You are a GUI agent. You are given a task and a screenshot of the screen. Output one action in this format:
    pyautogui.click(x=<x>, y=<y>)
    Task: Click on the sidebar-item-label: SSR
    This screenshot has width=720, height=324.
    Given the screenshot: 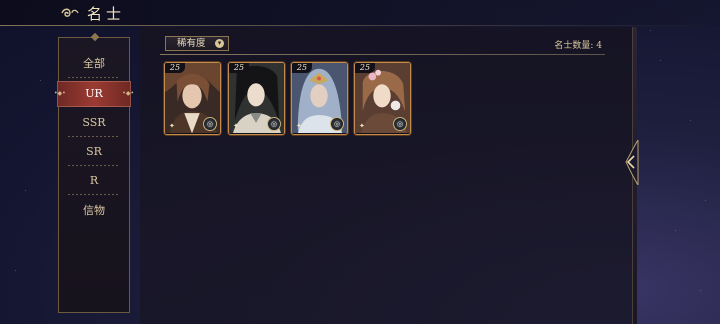 What is the action you would take?
    pyautogui.click(x=94, y=122)
    